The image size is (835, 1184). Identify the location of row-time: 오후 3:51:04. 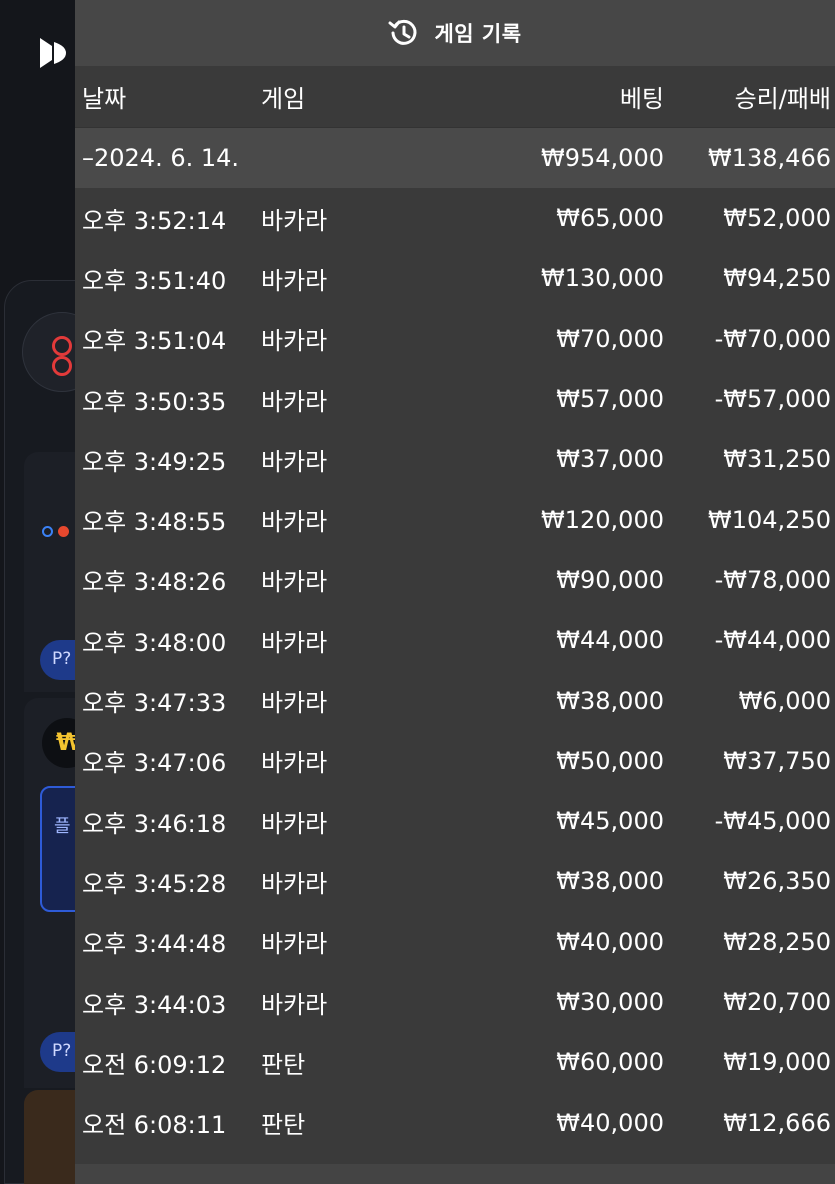
(154, 341).